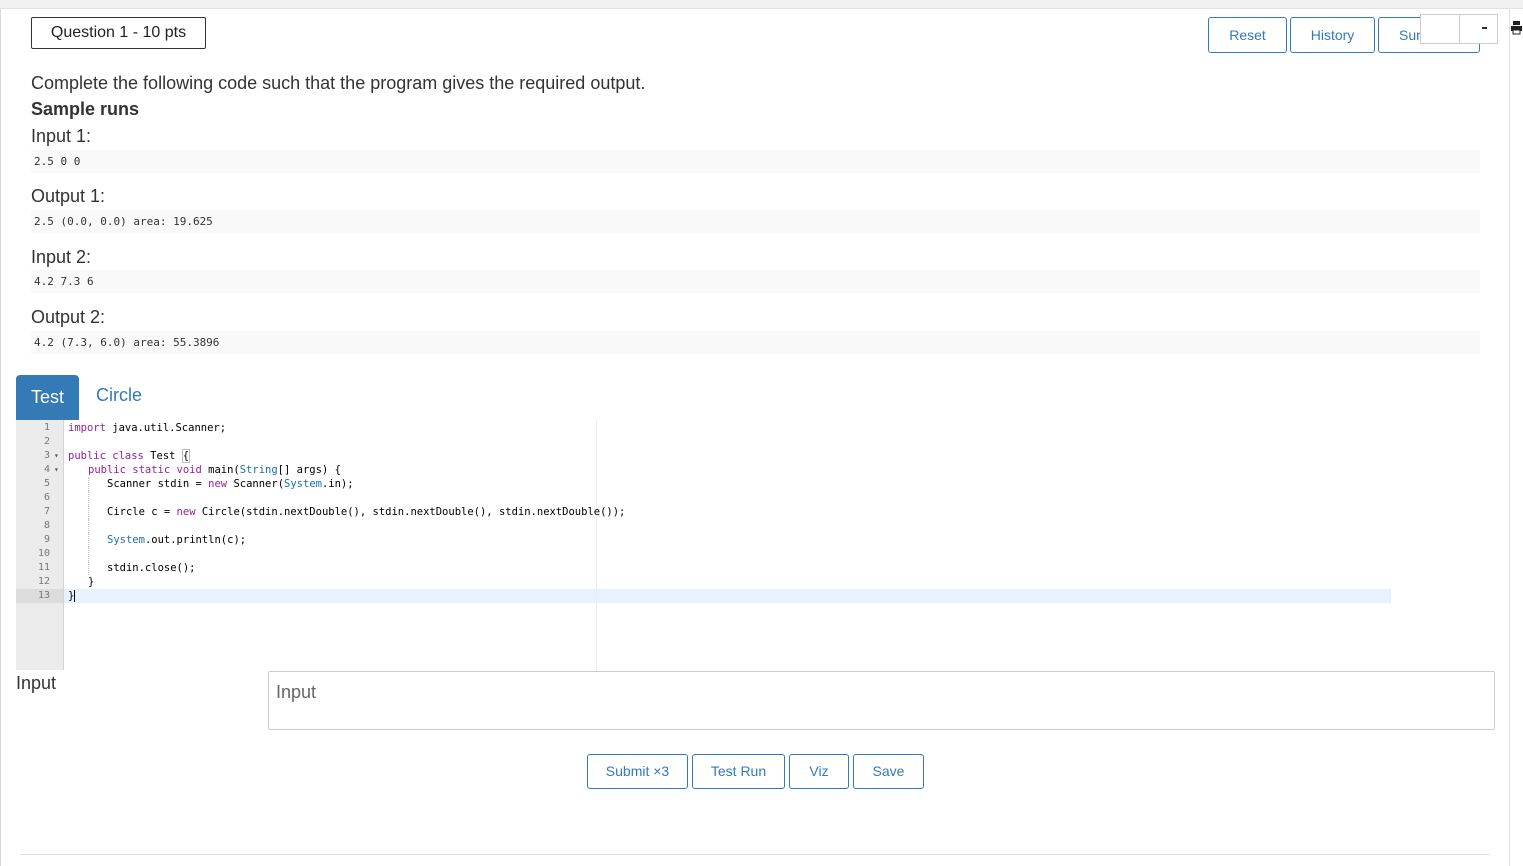 This screenshot has height=866, width=1523. Describe the element at coordinates (75, 596) in the screenshot. I see `text-cursor` at that location.